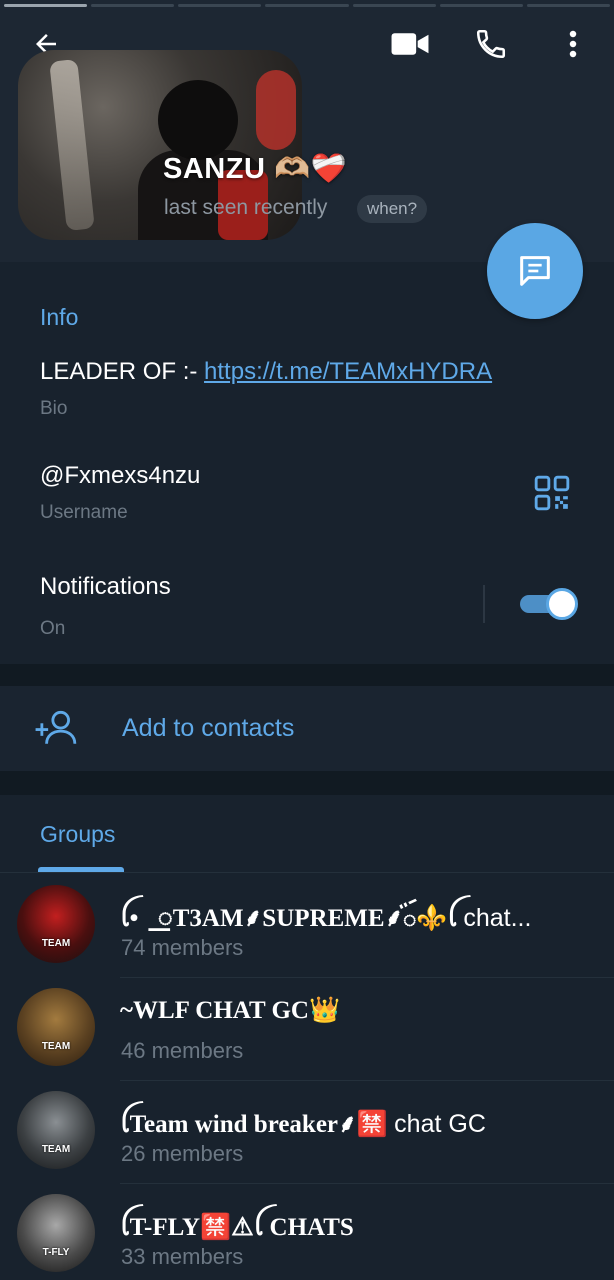 The image size is (614, 1280). Describe the element at coordinates (392, 209) in the screenshot. I see `when-chip: when?` at that location.